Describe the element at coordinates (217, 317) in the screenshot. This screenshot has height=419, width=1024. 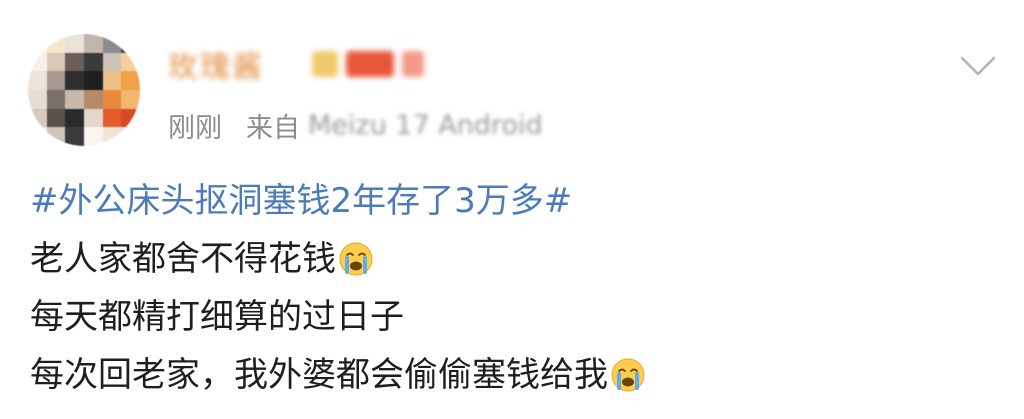
I see `post-text: 每天都精打细算的过日子` at that location.